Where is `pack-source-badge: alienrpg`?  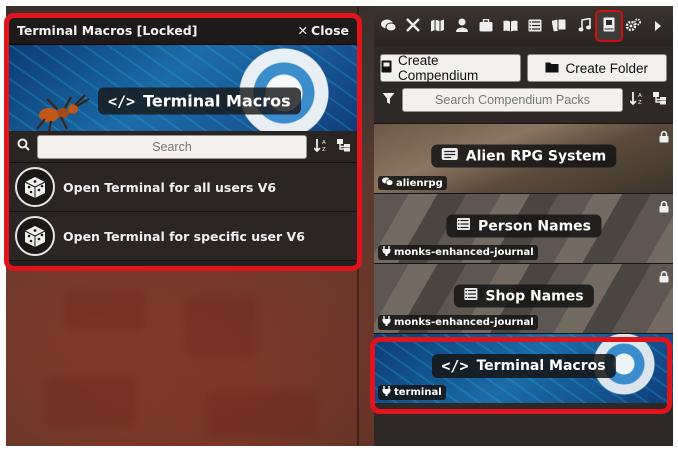 pack-source-badge: alienrpg is located at coordinates (412, 183).